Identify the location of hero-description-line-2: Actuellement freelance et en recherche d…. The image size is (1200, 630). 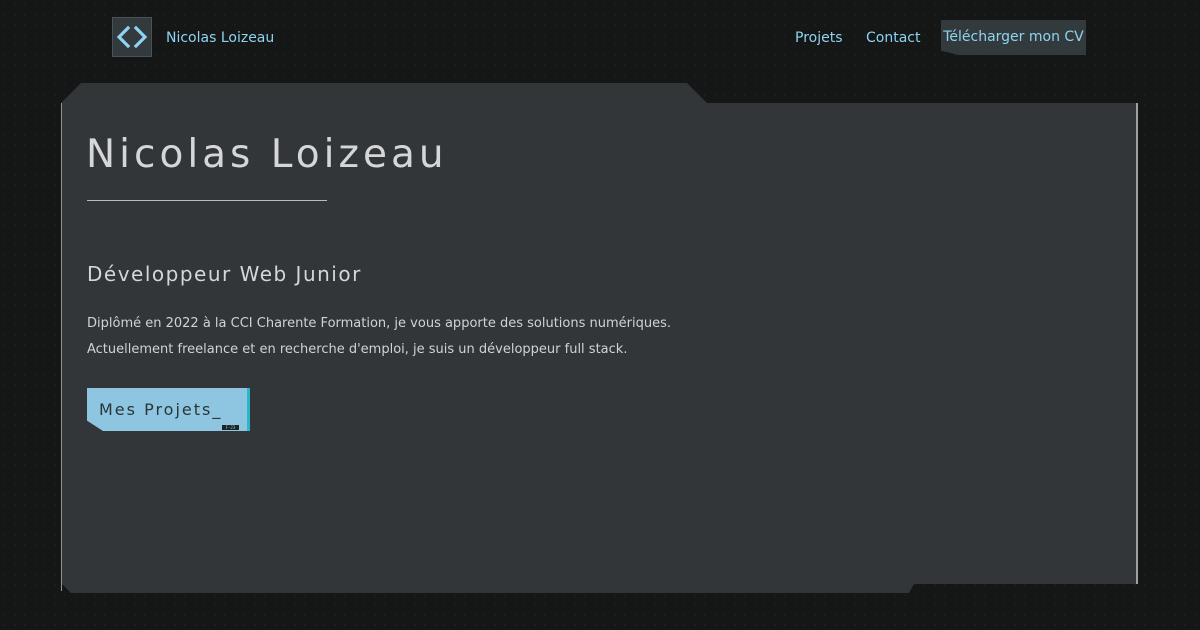
(357, 349).